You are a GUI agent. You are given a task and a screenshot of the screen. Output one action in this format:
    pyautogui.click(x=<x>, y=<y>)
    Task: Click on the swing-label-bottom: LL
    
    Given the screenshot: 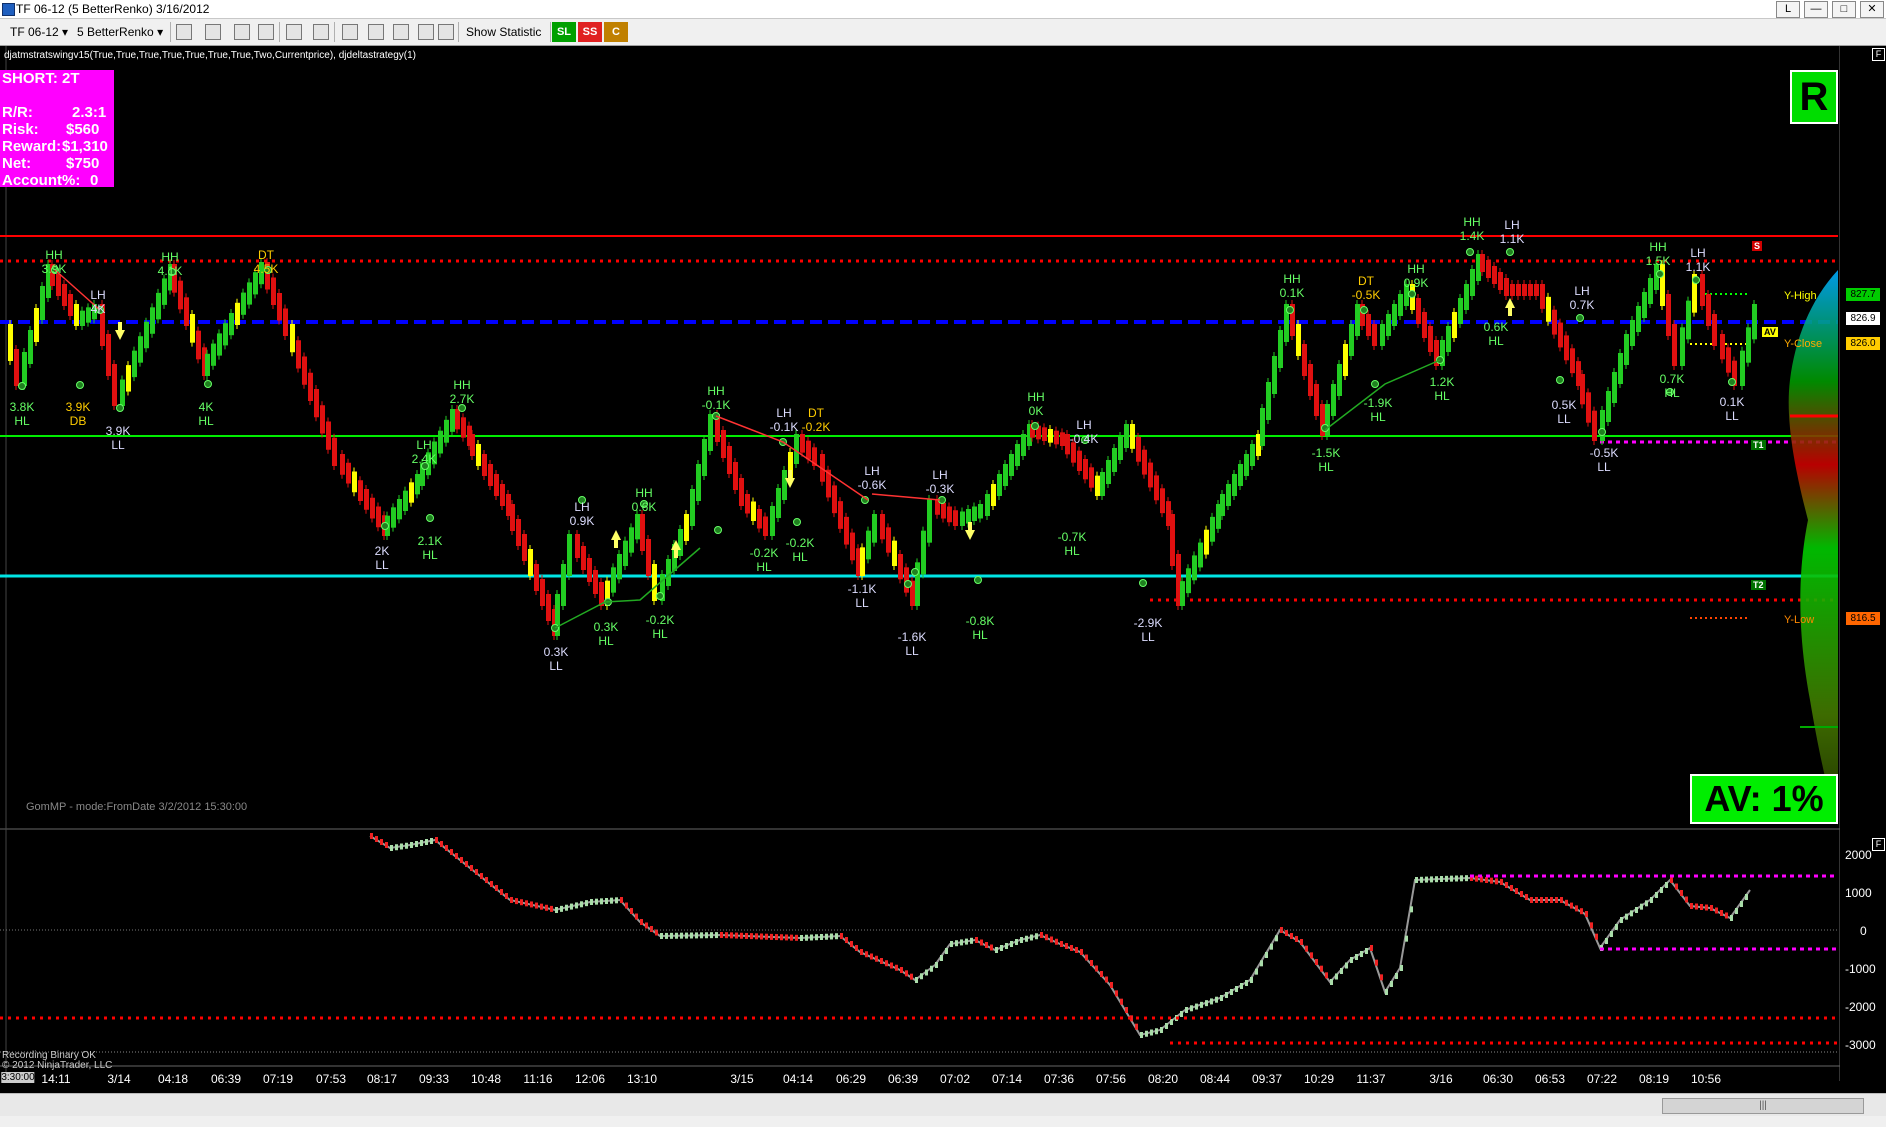 What is the action you would take?
    pyautogui.click(x=1148, y=637)
    